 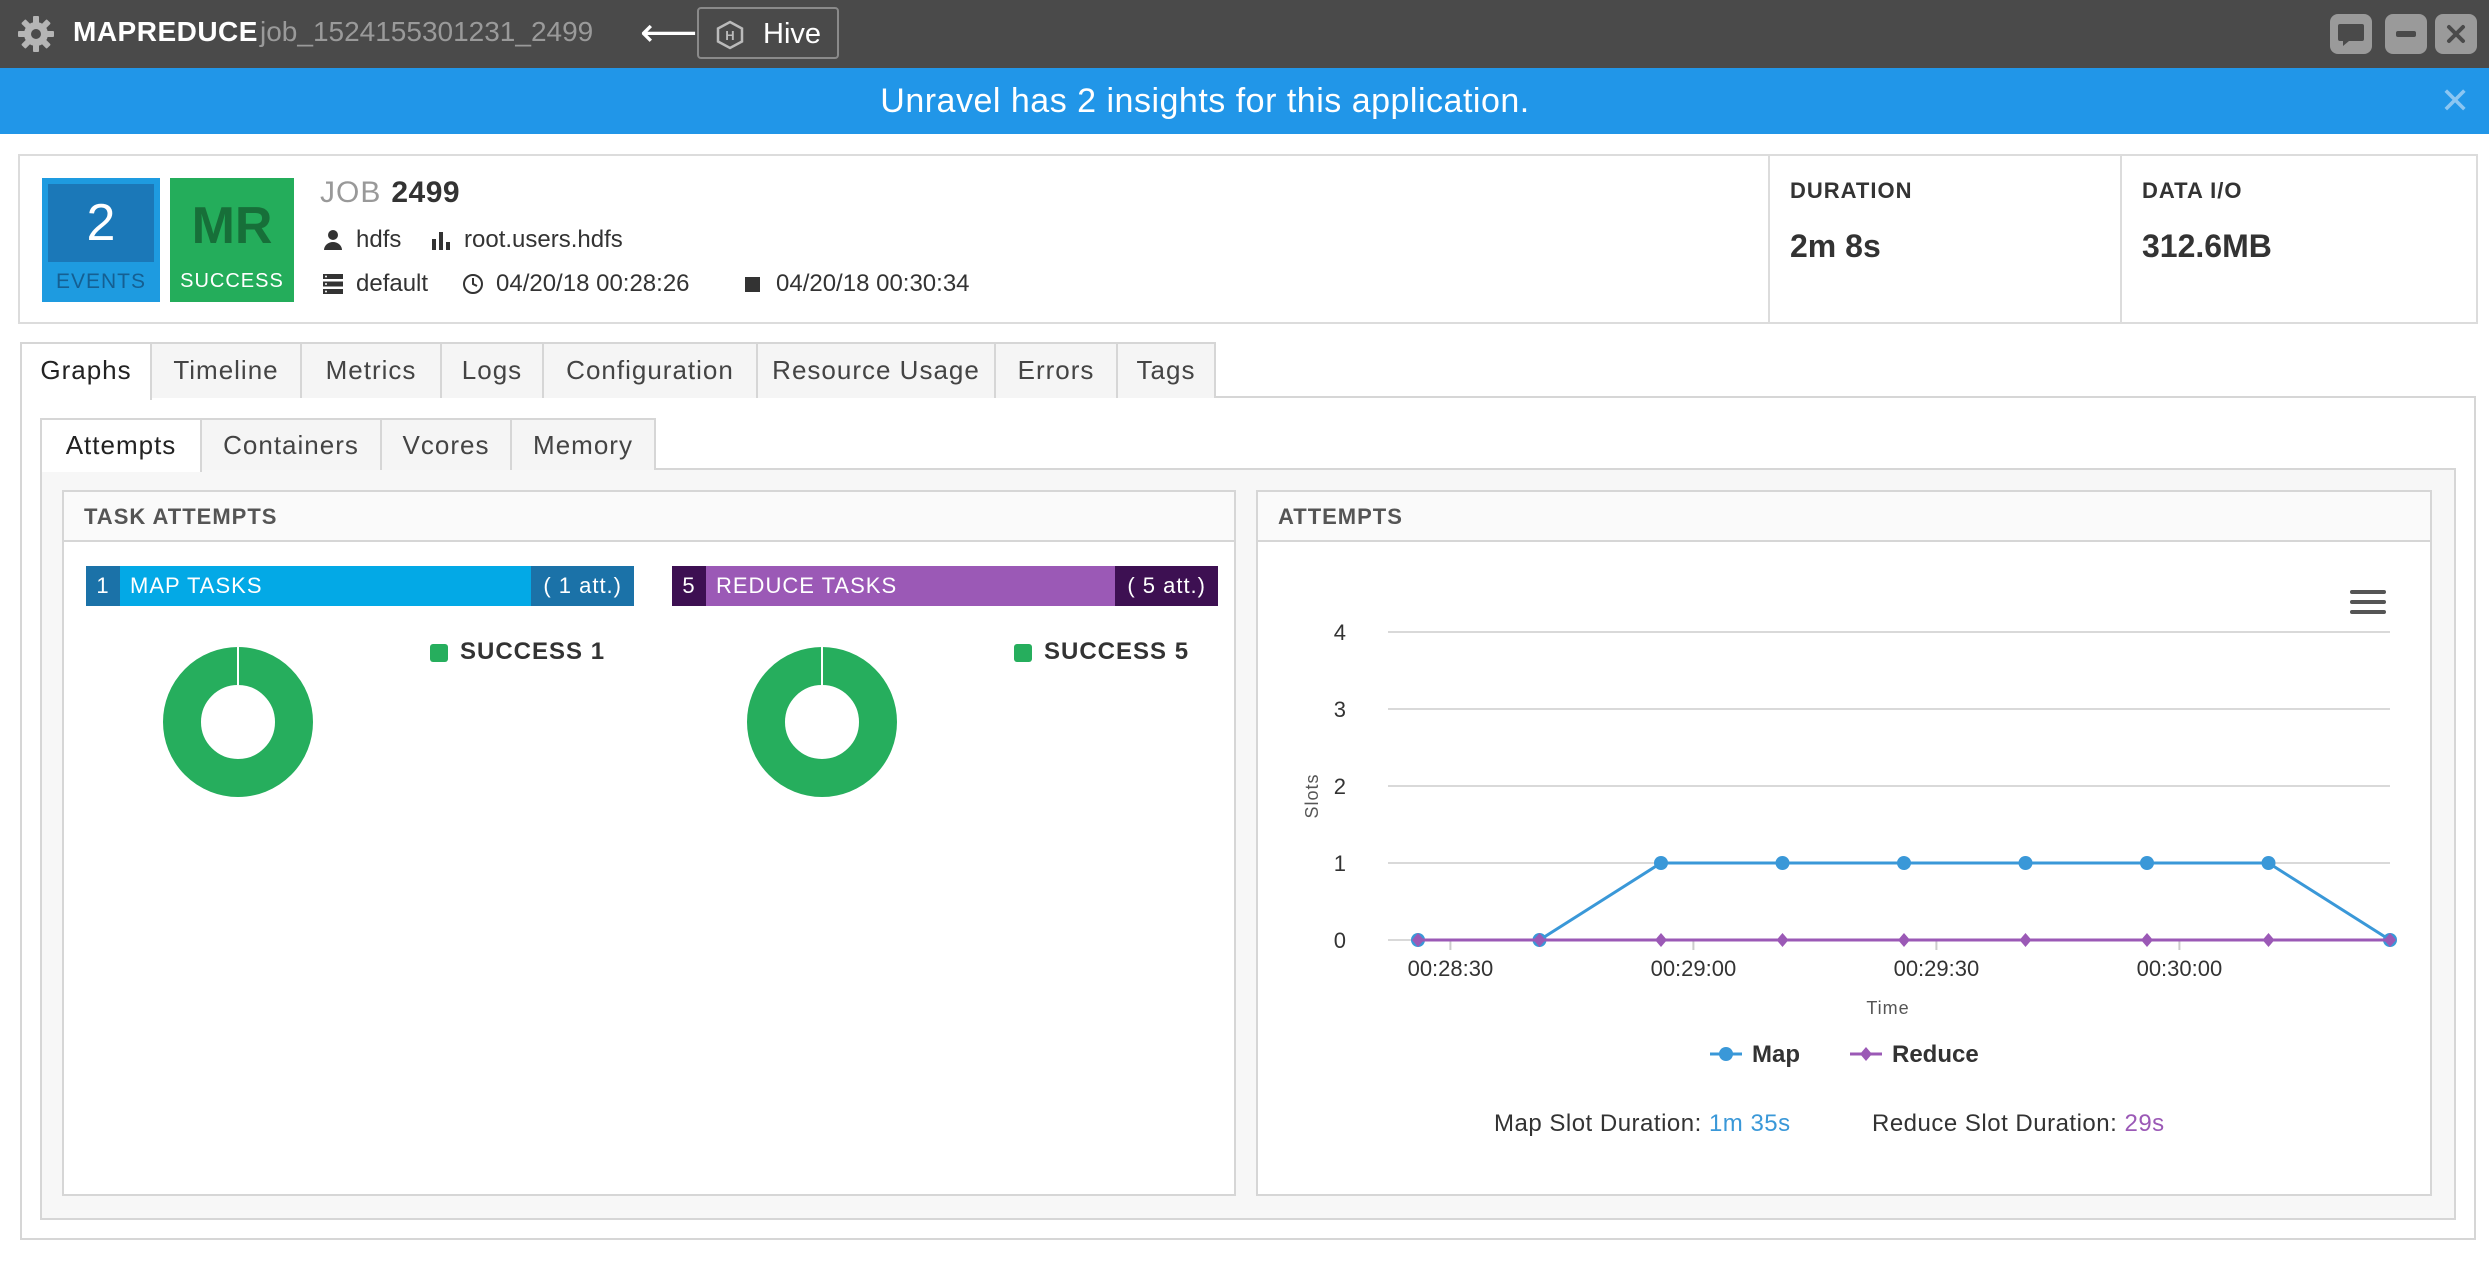 I want to click on tab-configuration: Configuration, so click(x=650, y=370).